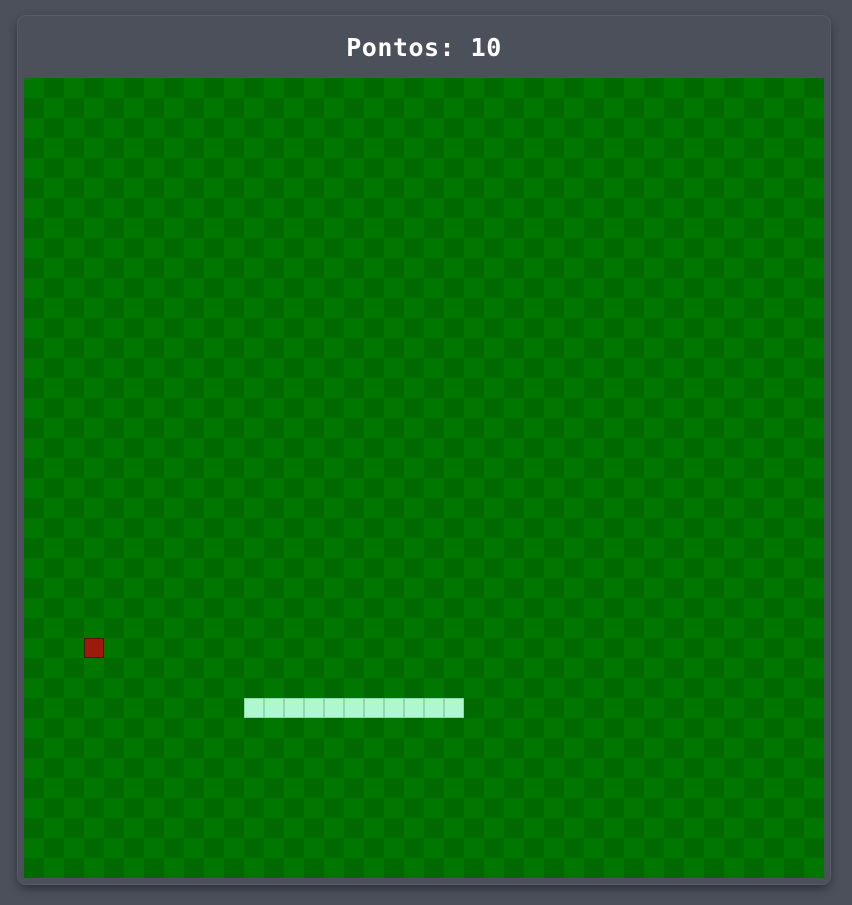 The height and width of the screenshot is (905, 852). Describe the element at coordinates (454, 708) in the screenshot. I see `snake-head` at that location.